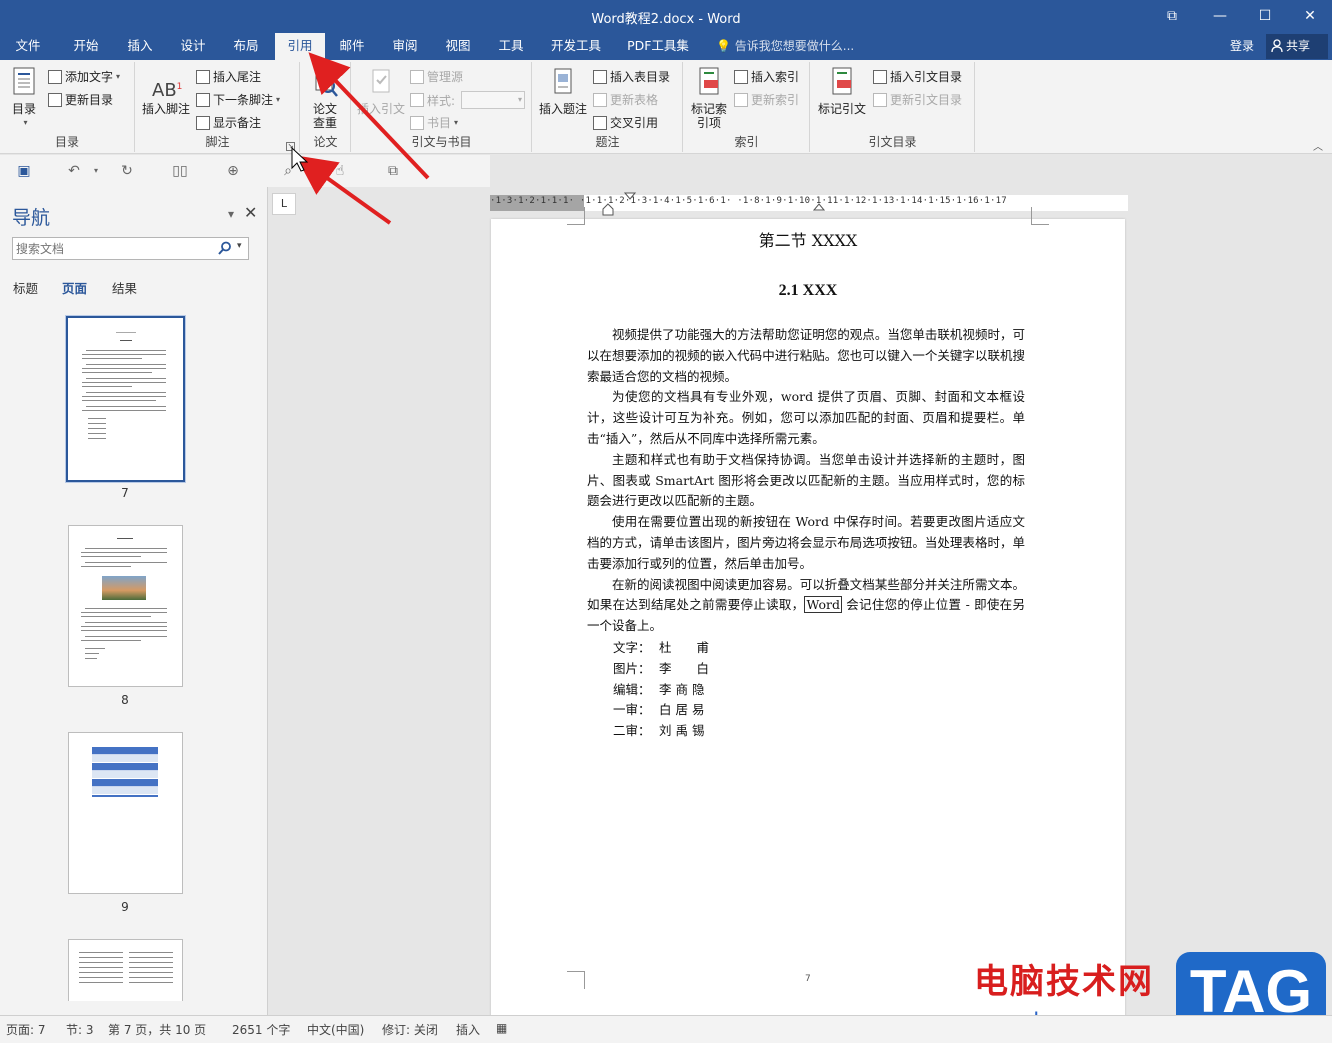 This screenshot has height=1043, width=1332. Describe the element at coordinates (501, 1028) in the screenshot. I see `macro-record-icon: ▦` at that location.